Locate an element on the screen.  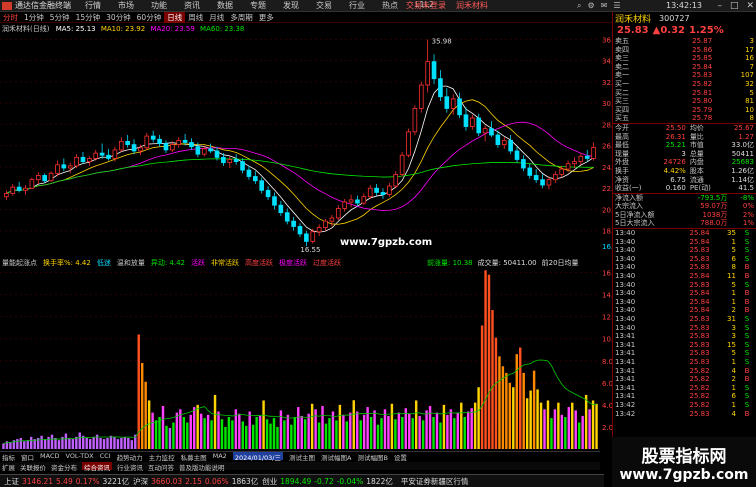
maximize-icon: □ is located at coordinates (734, 6).